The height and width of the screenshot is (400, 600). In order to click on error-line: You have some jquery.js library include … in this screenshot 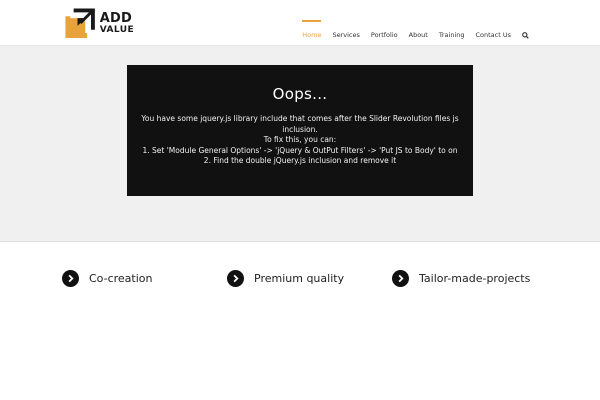, I will do `click(300, 118)`.